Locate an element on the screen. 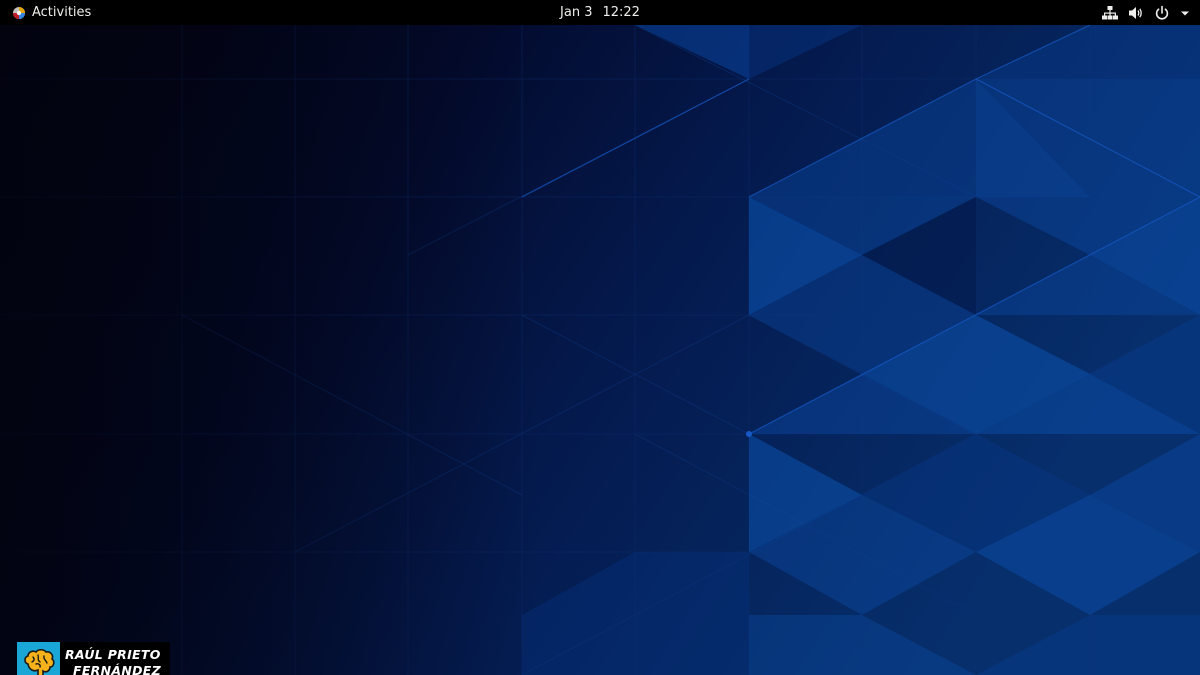  watermark-line-1: RAÚL PRIETO is located at coordinates (113, 654).